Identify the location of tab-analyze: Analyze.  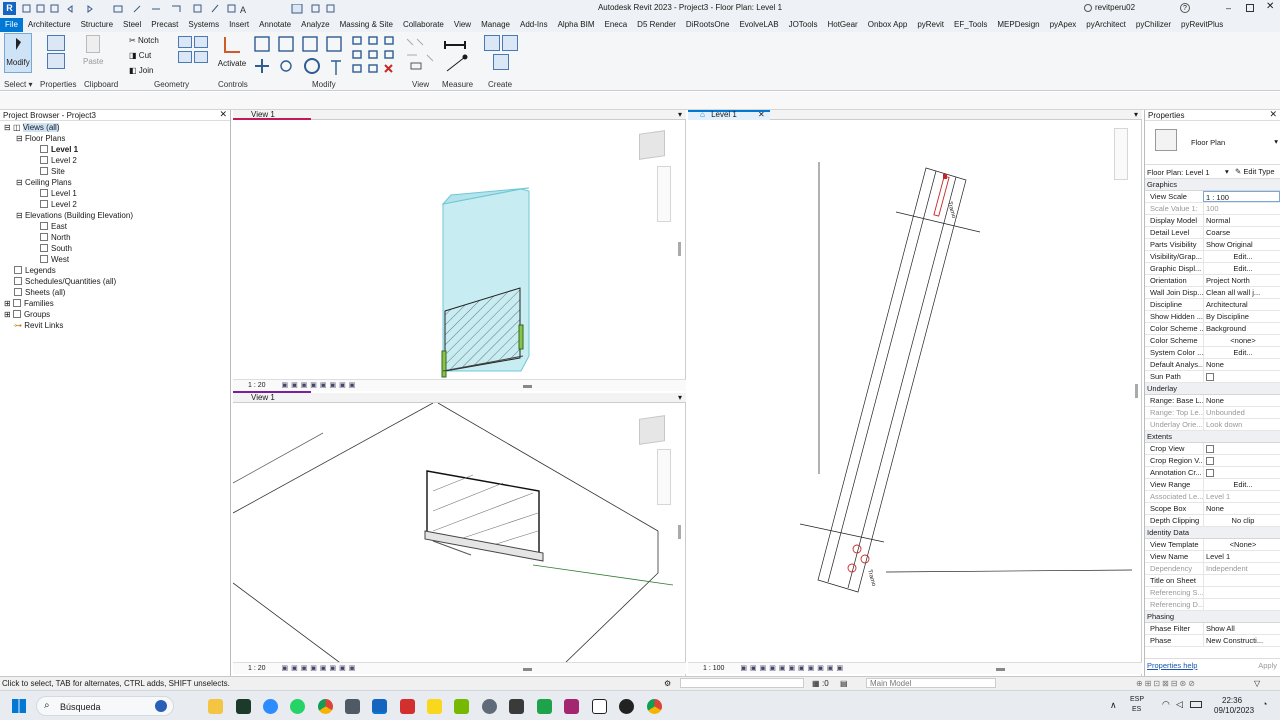
(315, 25).